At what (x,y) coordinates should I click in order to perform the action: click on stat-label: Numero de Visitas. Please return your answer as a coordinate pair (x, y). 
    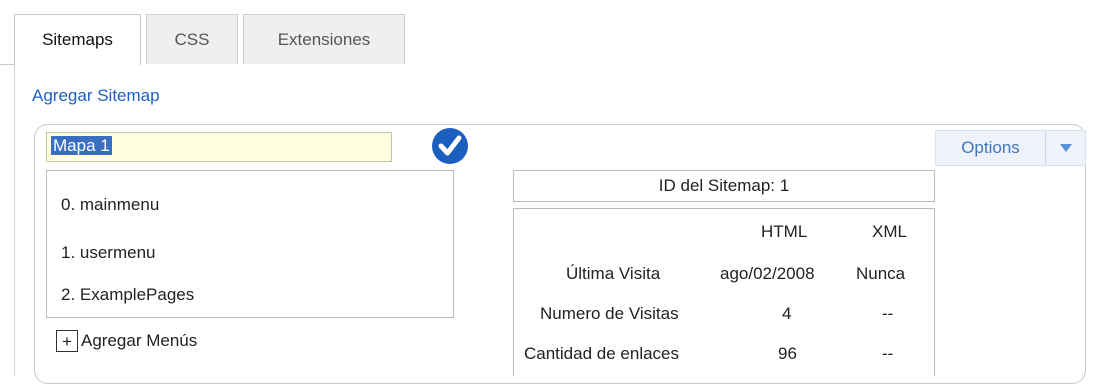
    Looking at the image, I should click on (609, 313).